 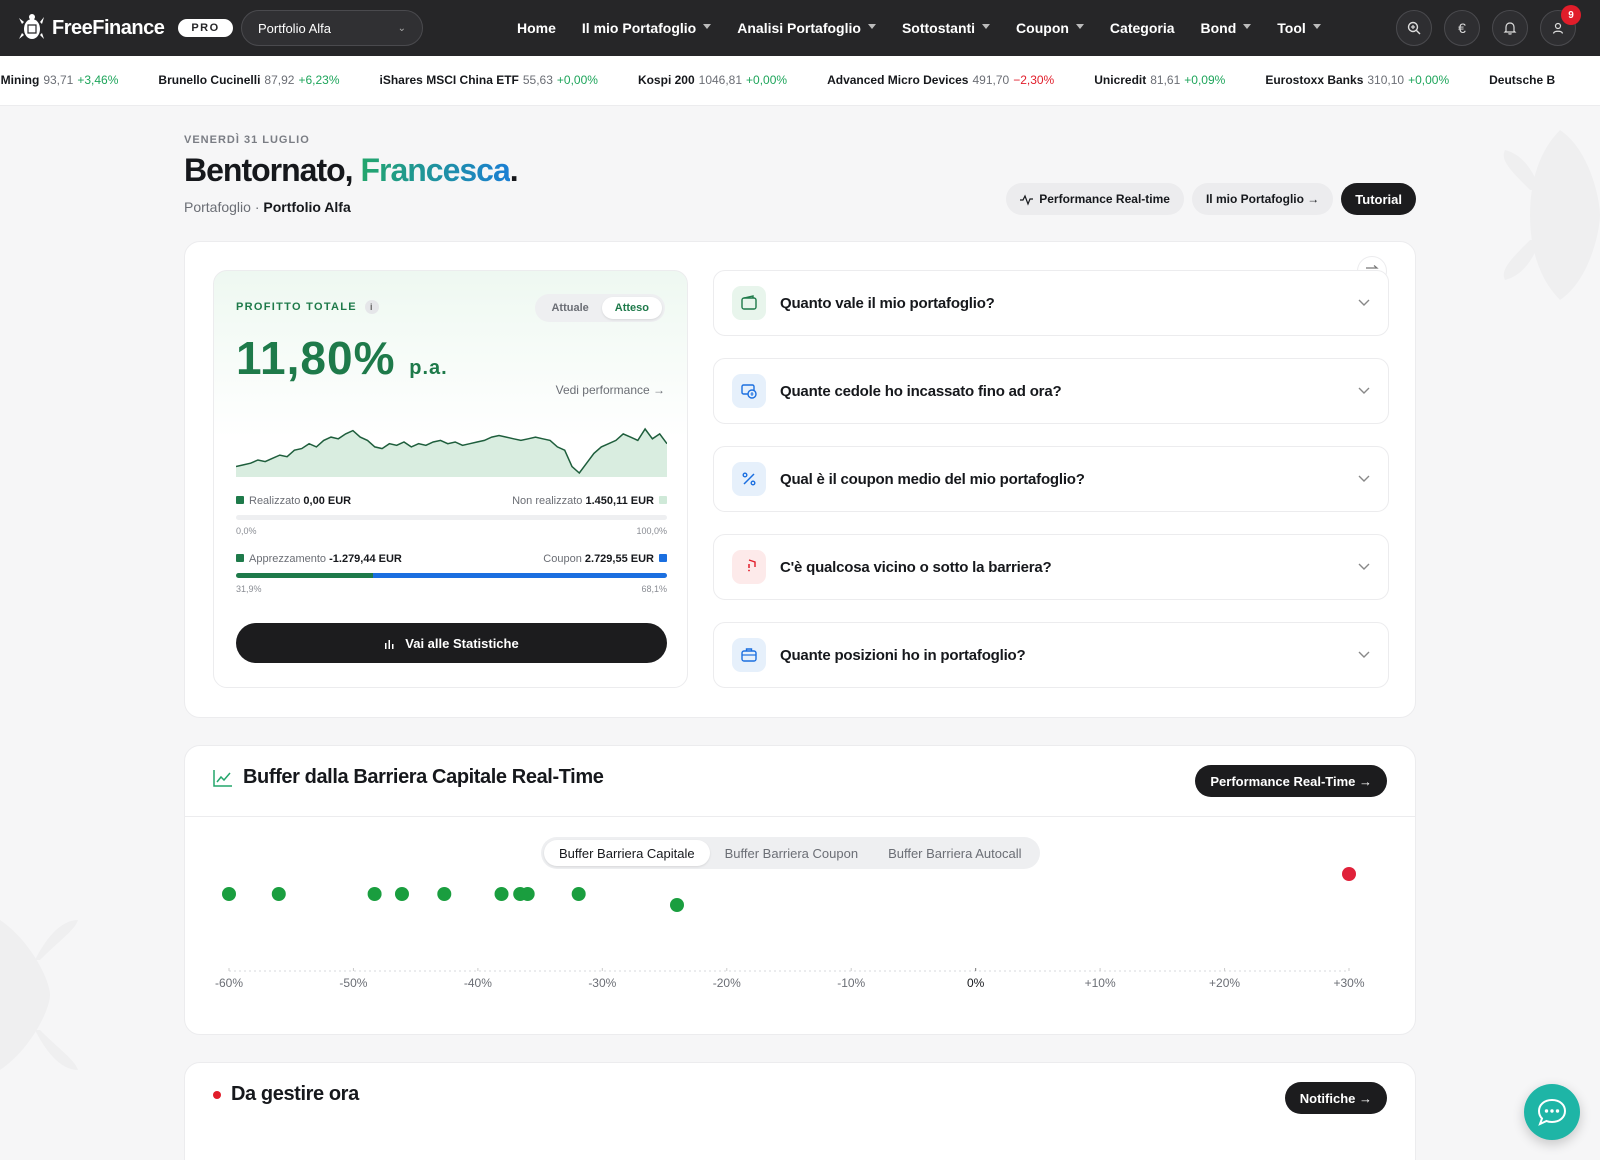 I want to click on notification-count-badge: 9, so click(x=1571, y=15).